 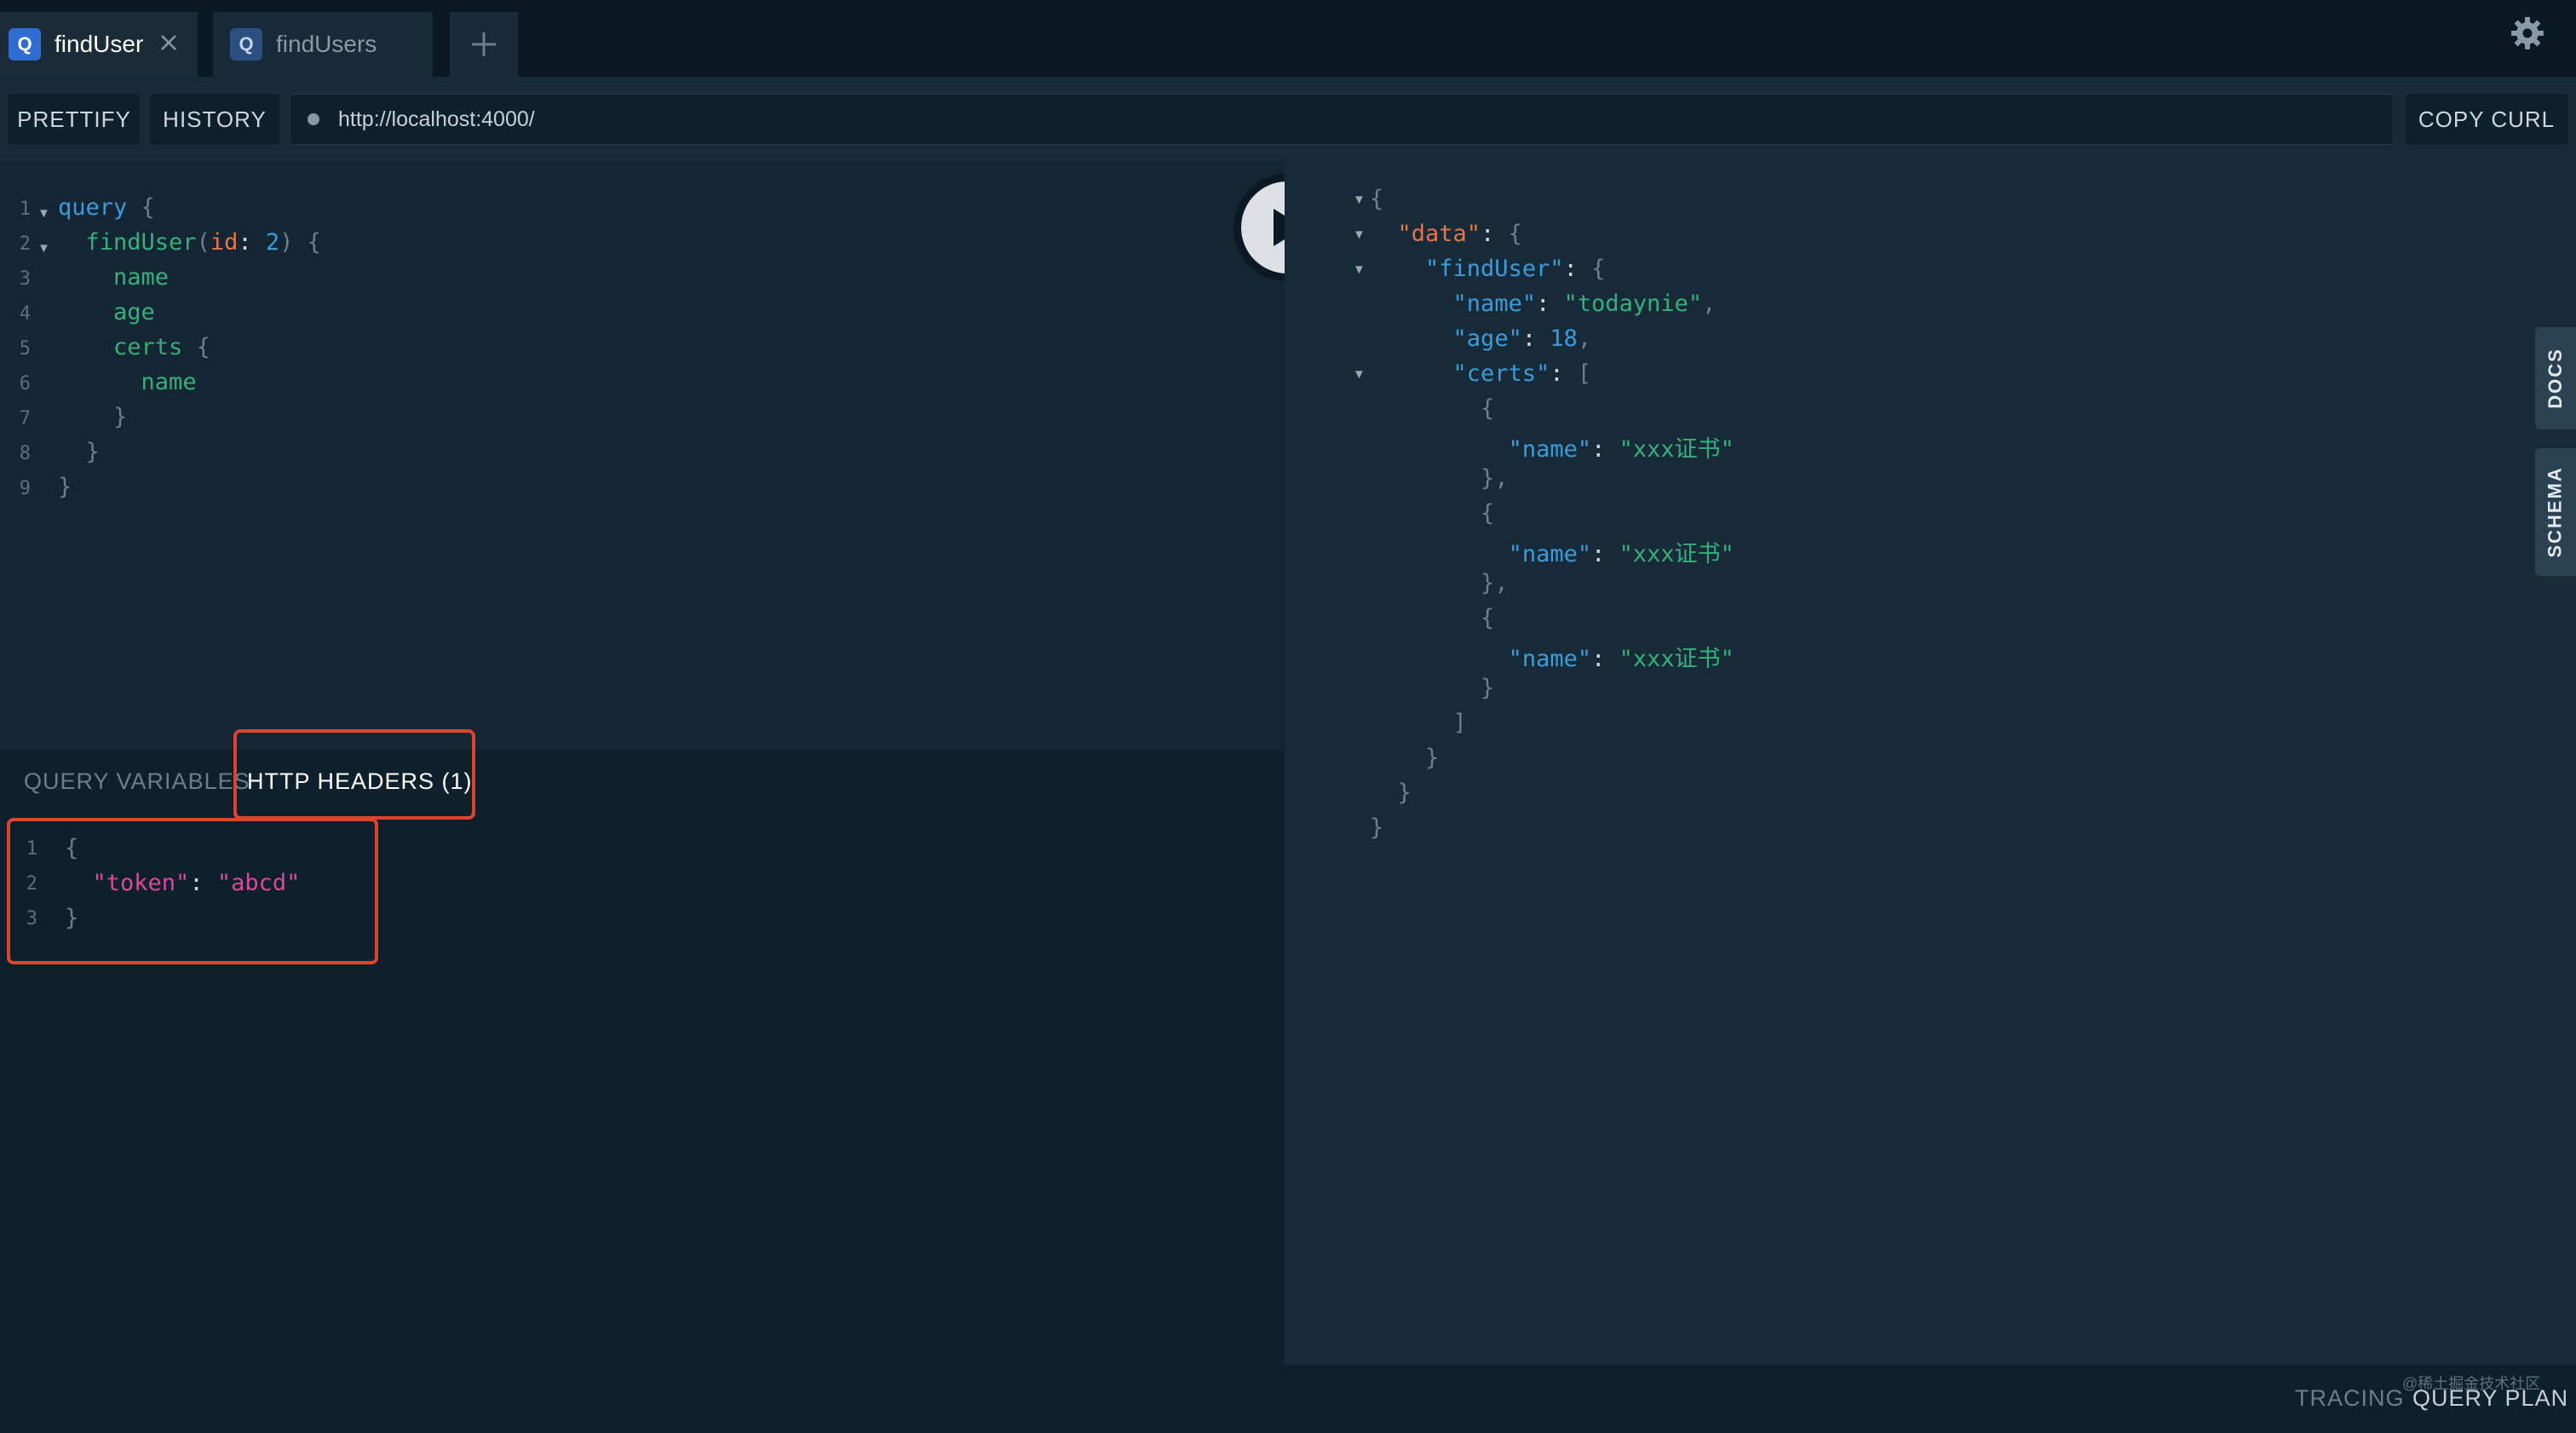 What do you see at coordinates (1931, 1399) in the screenshot?
I see `footer: TRACING @稀土掘金技术社区 QUERY PLAN` at bounding box center [1931, 1399].